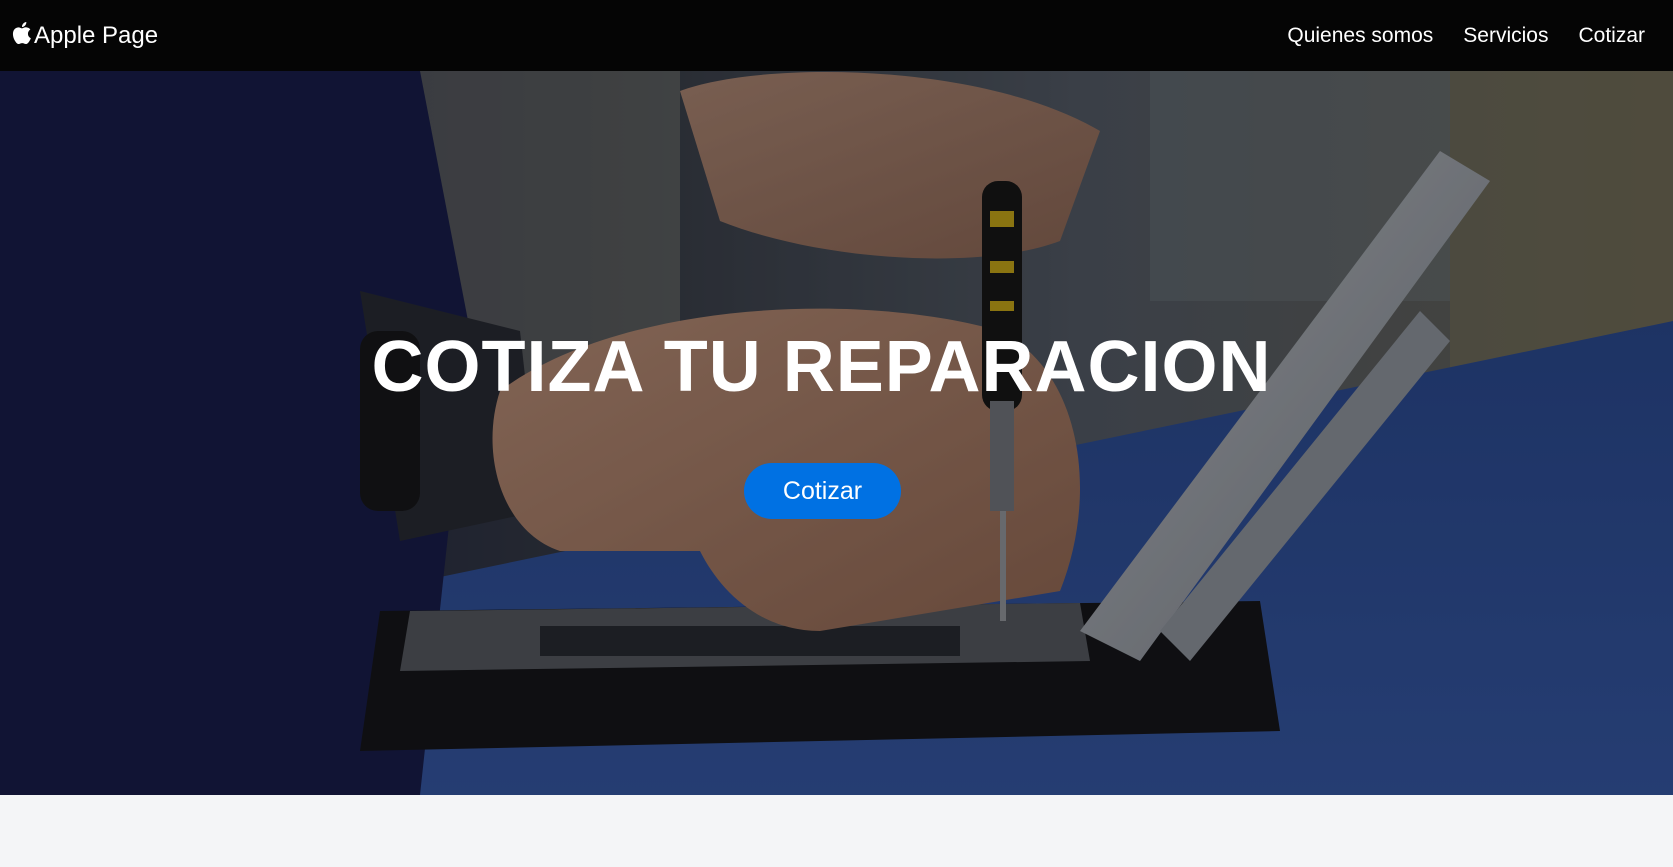 This screenshot has height=867, width=1673. Describe the element at coordinates (21, 32) in the screenshot. I see `apple-logo-icon` at that location.